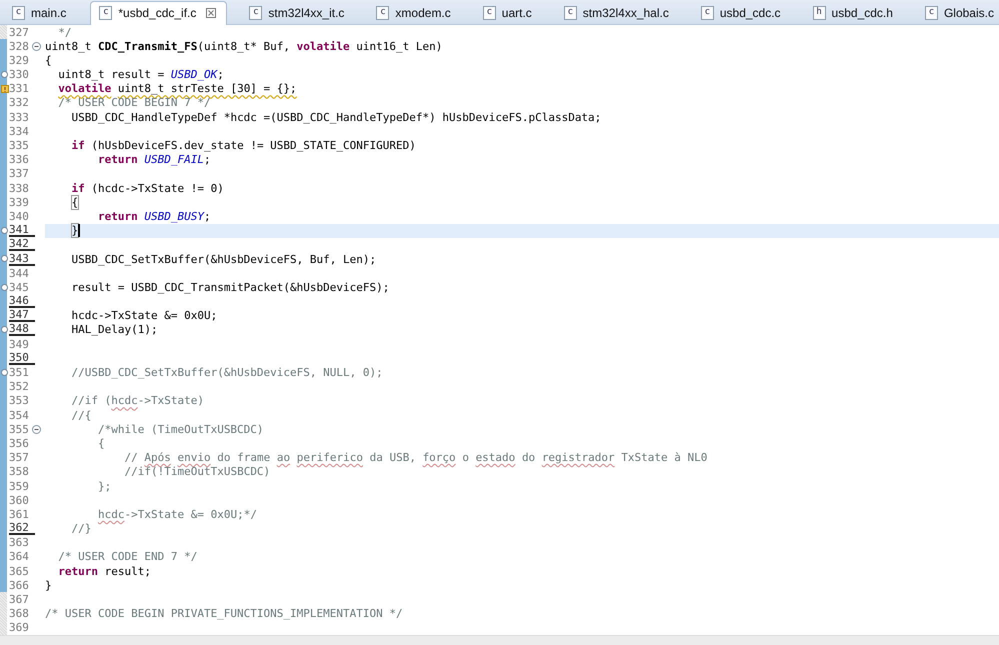 This screenshot has width=999, height=645. I want to click on line-number: 365, so click(19, 571).